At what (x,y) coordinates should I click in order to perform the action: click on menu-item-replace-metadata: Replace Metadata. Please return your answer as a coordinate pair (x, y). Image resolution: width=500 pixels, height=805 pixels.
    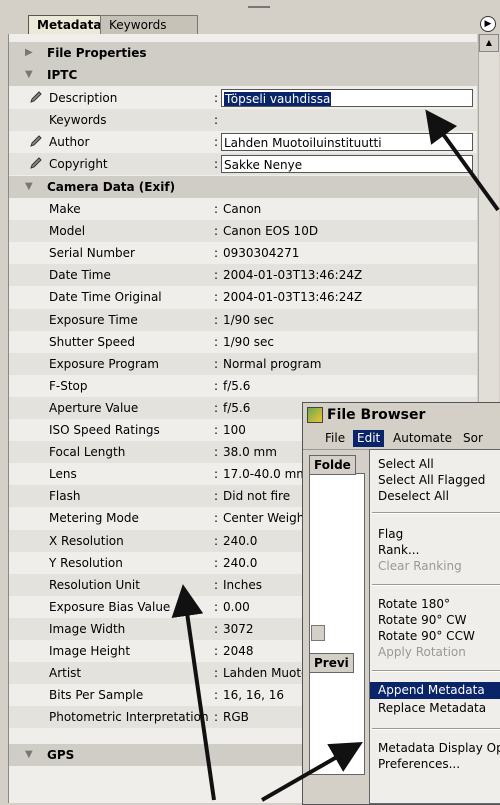
    Looking at the image, I should click on (435, 708).